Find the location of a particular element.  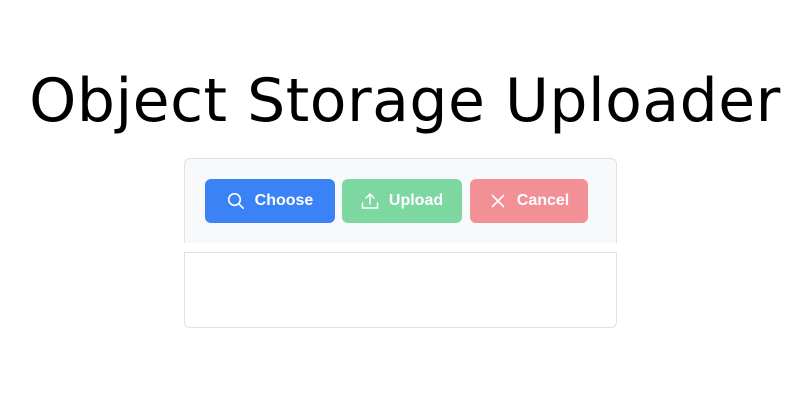

close-icon is located at coordinates (498, 201).